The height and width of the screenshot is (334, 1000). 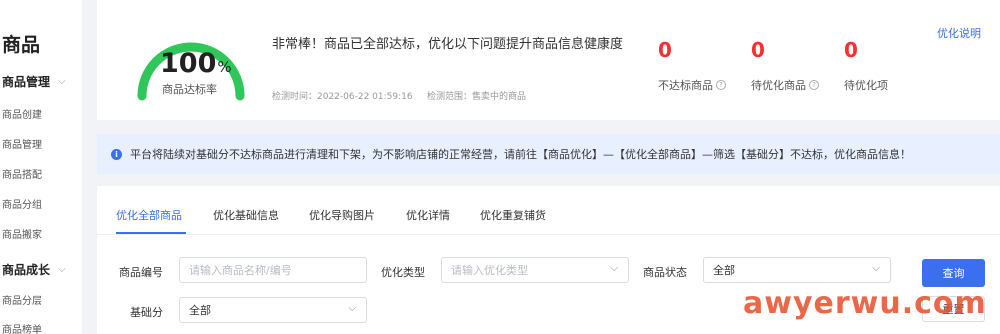 I want to click on sidebar-item-move: 商品搬家, so click(x=22, y=233).